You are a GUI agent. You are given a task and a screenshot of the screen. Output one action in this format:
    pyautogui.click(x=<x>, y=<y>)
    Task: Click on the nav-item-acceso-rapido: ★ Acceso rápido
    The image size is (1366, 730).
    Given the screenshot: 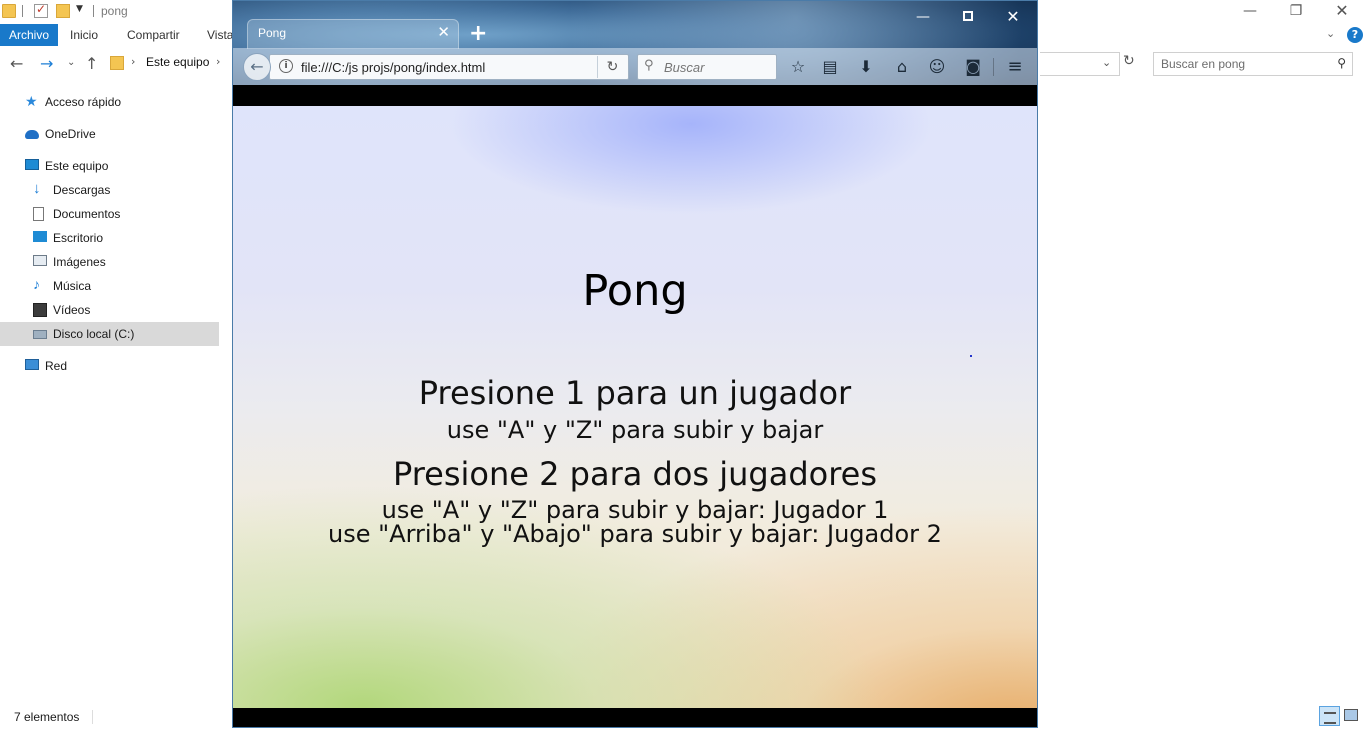 What is the action you would take?
    pyautogui.click(x=109, y=102)
    